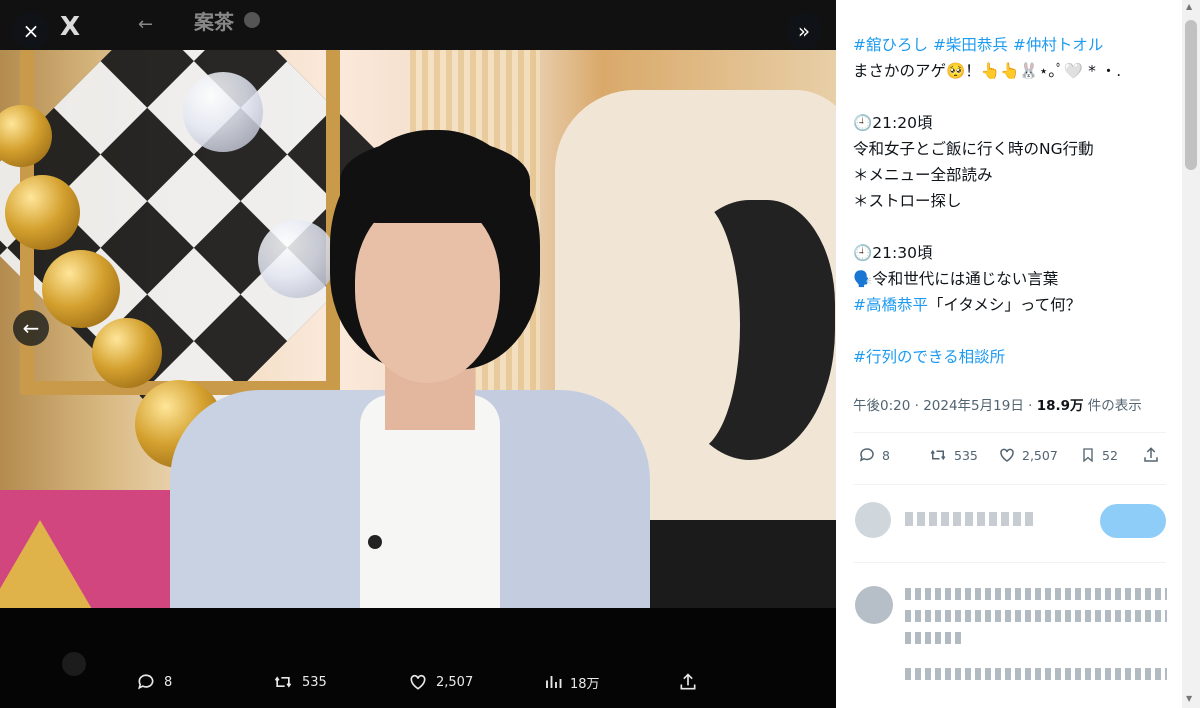 This screenshot has width=1200, height=708. What do you see at coordinates (893, 123) in the screenshot?
I see `tweet-text-segment: 🕘21:20頃` at bounding box center [893, 123].